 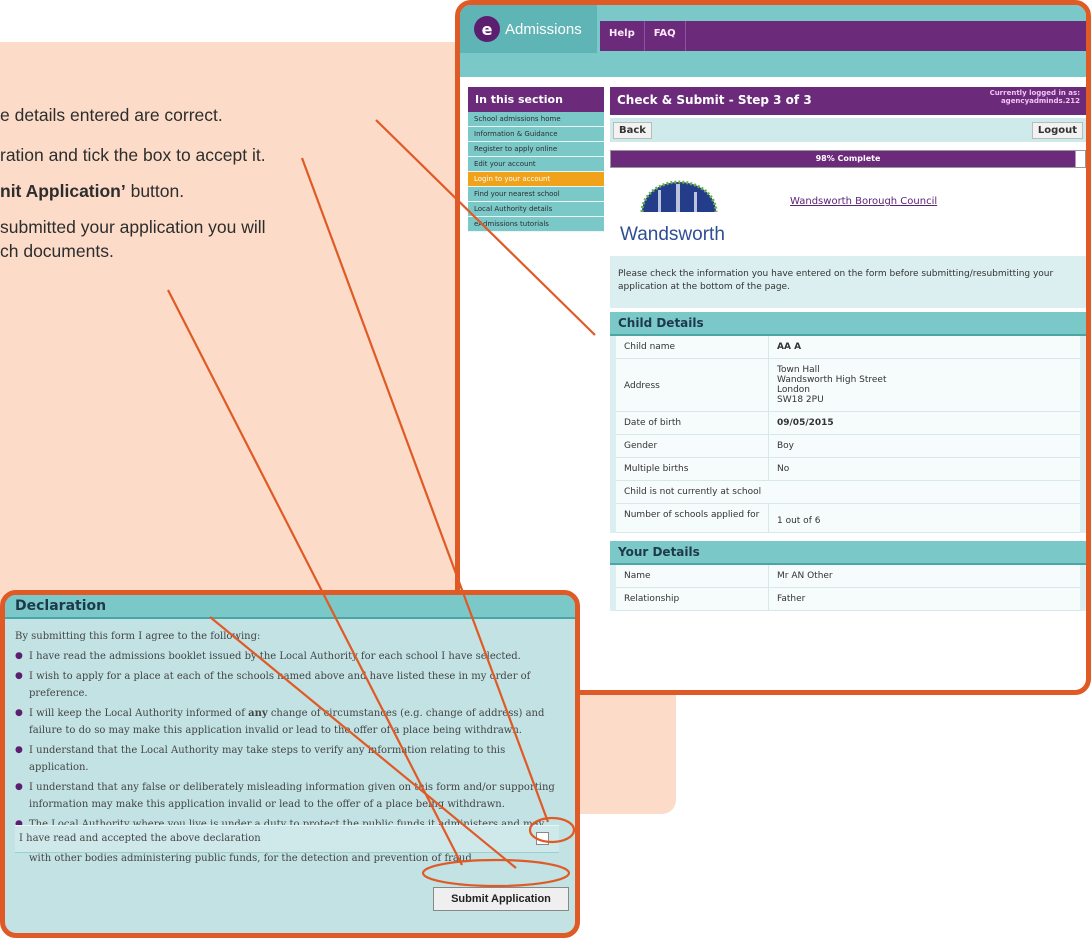 I want to click on council-logo-text: Wandsworth, so click(x=672, y=234).